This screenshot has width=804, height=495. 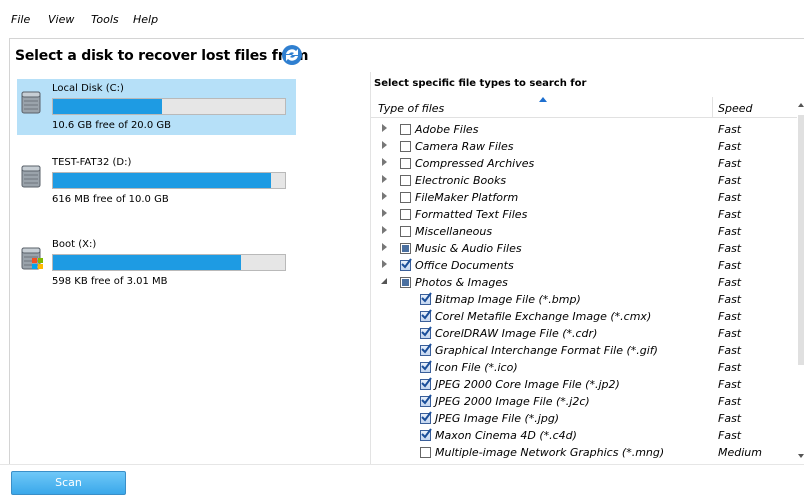 What do you see at coordinates (506, 435) in the screenshot?
I see `filetype-label: Maxon Cinema 4D (*.c4d)` at bounding box center [506, 435].